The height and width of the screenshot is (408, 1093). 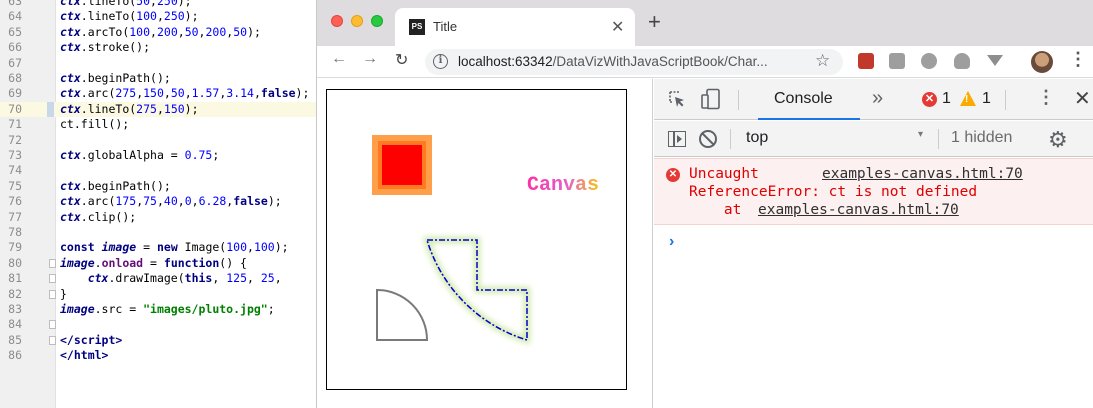 I want to click on code-line: 76 ctx.arc(175,75,40,0,6.28,false);, so click(x=160, y=201).